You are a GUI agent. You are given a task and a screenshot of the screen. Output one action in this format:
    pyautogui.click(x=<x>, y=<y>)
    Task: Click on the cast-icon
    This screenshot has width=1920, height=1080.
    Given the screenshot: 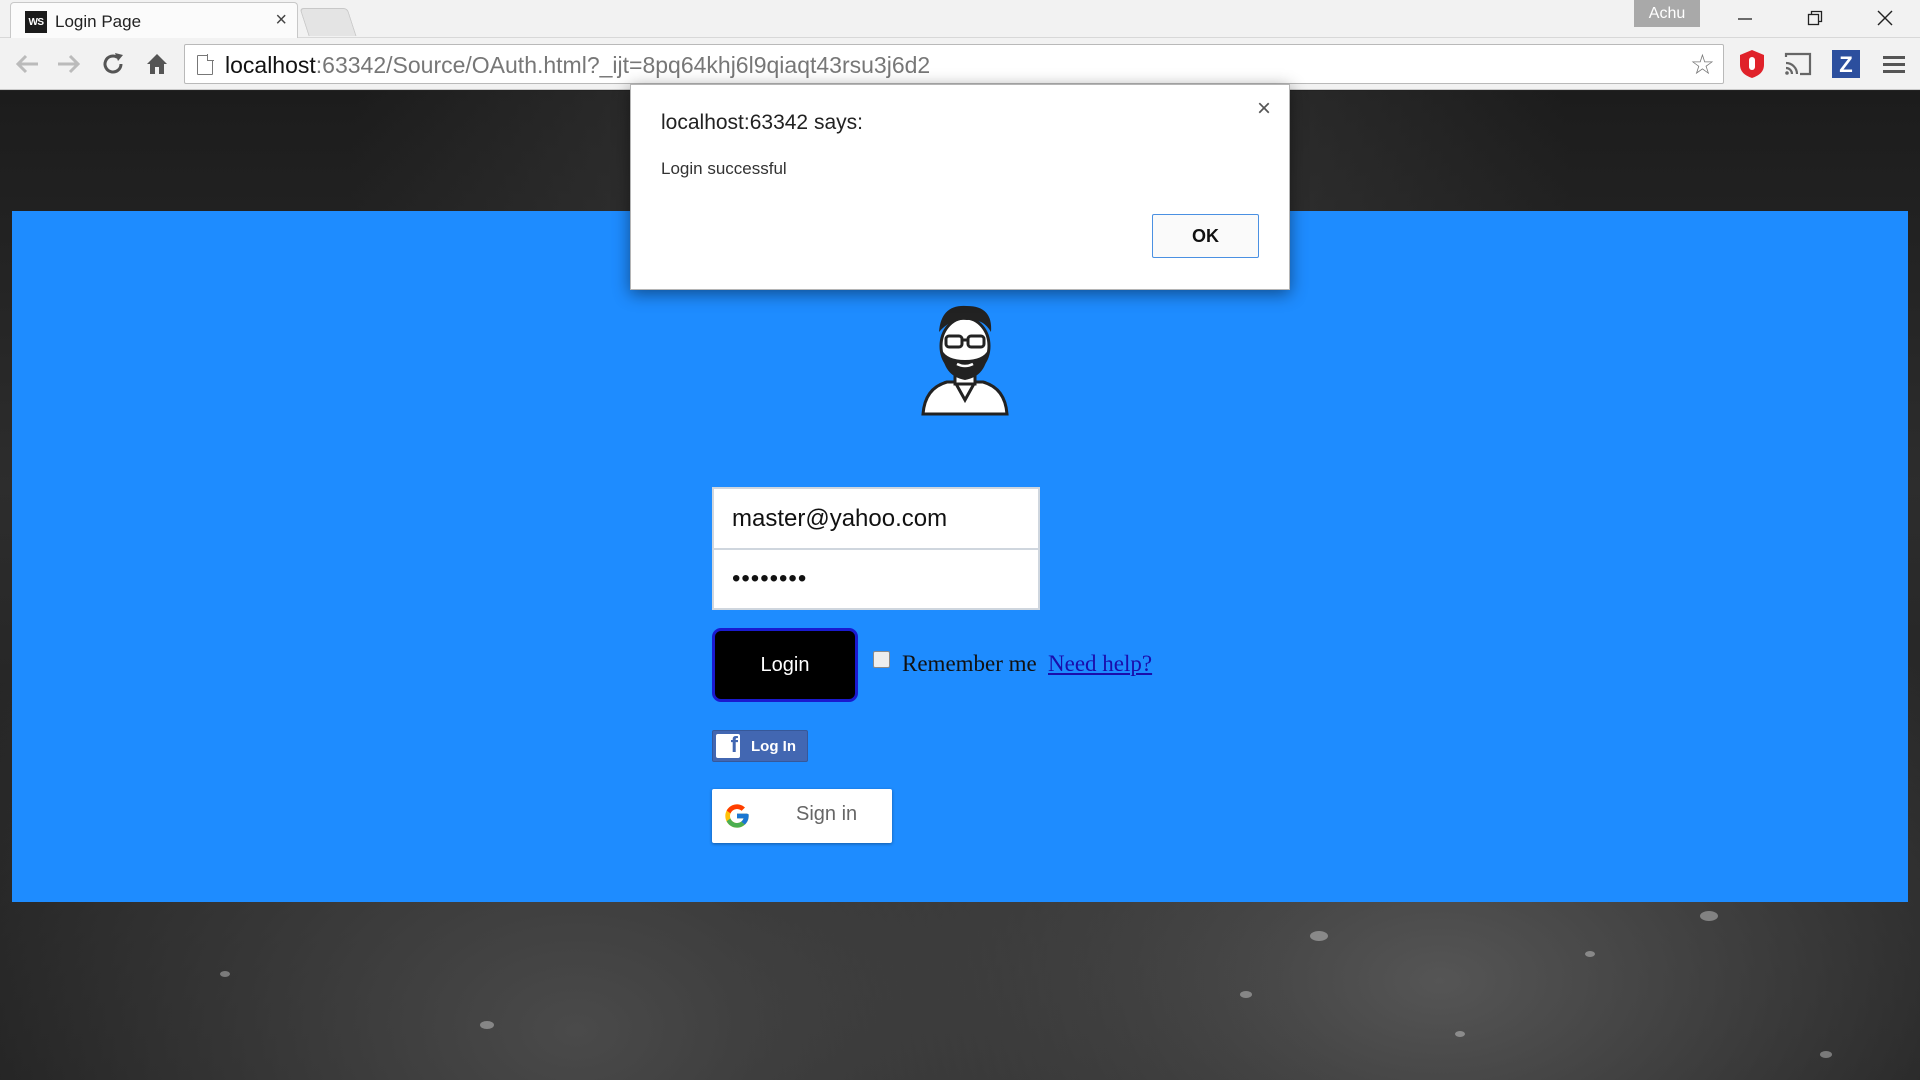 What is the action you would take?
    pyautogui.click(x=1798, y=64)
    